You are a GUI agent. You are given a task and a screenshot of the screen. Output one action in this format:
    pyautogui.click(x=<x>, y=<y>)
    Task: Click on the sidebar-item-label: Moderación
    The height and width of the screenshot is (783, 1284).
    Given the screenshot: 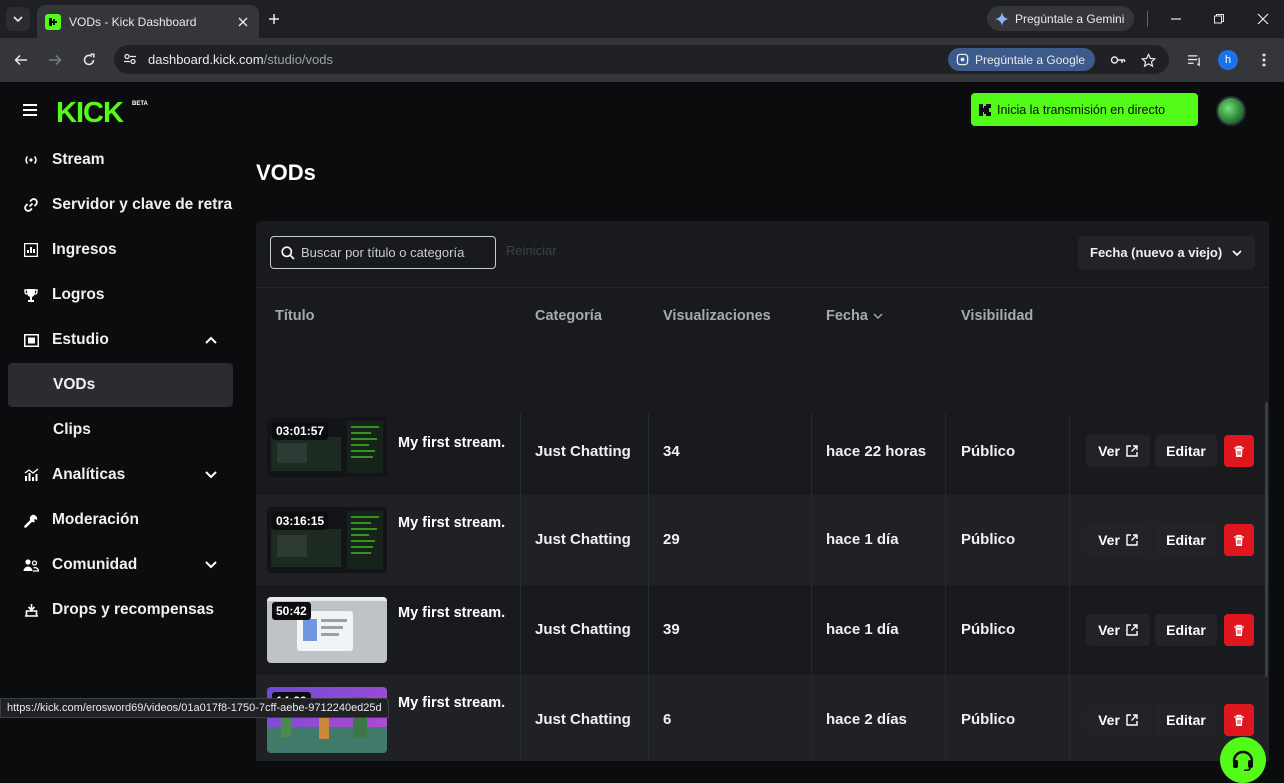 What is the action you would take?
    pyautogui.click(x=95, y=519)
    